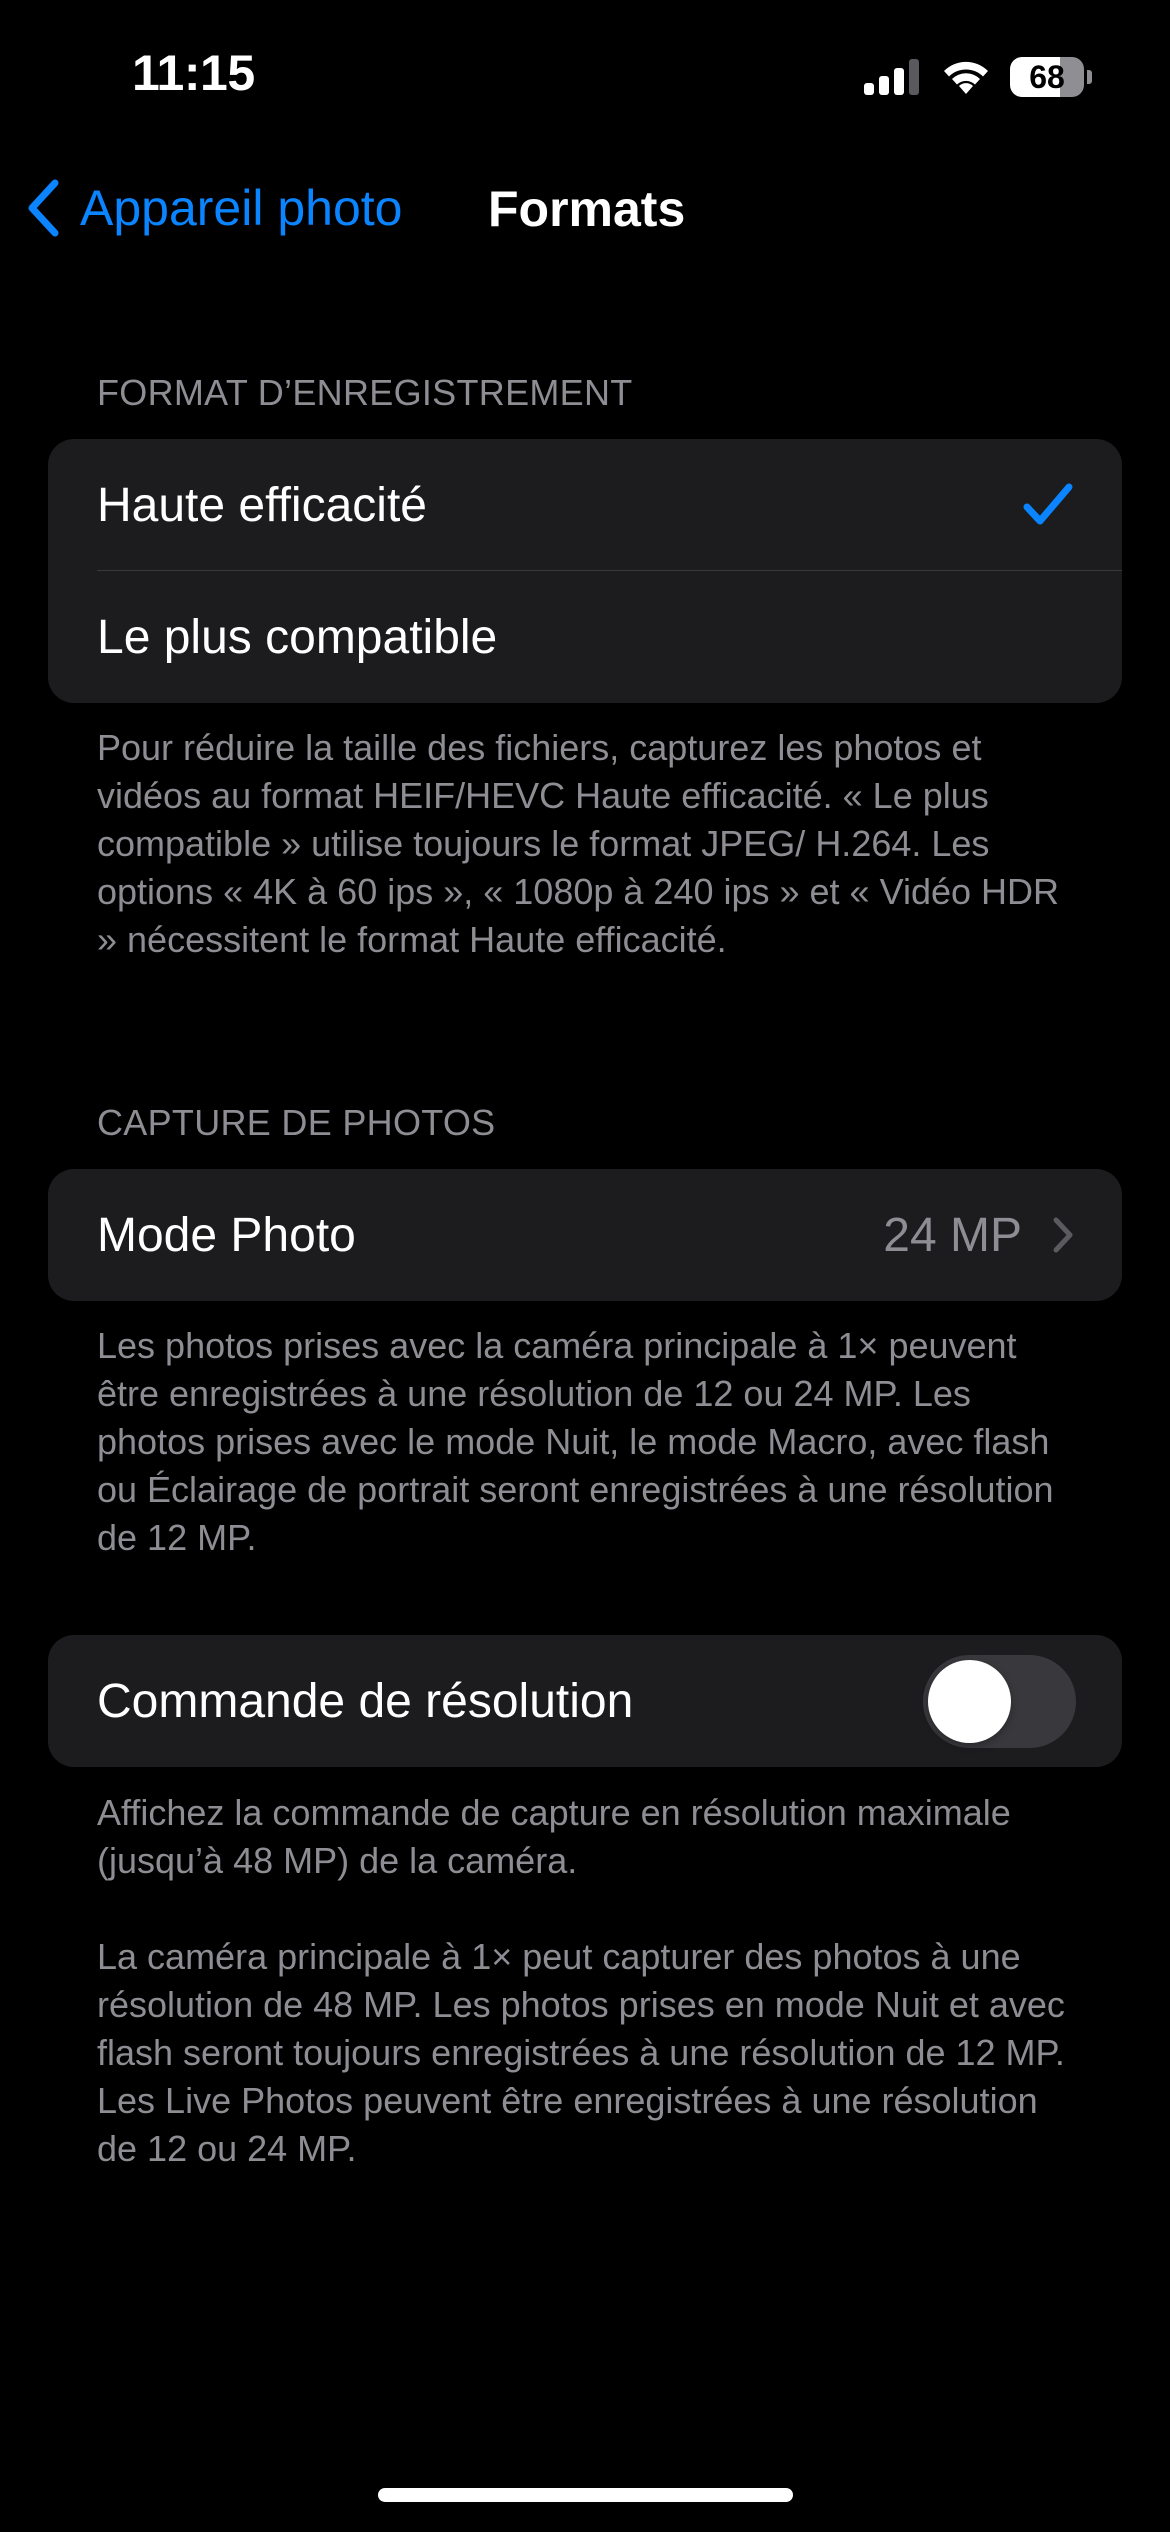 The width and height of the screenshot is (1170, 2532). What do you see at coordinates (365, 1701) in the screenshot?
I see `resolution-control-label: Commande de résolution` at bounding box center [365, 1701].